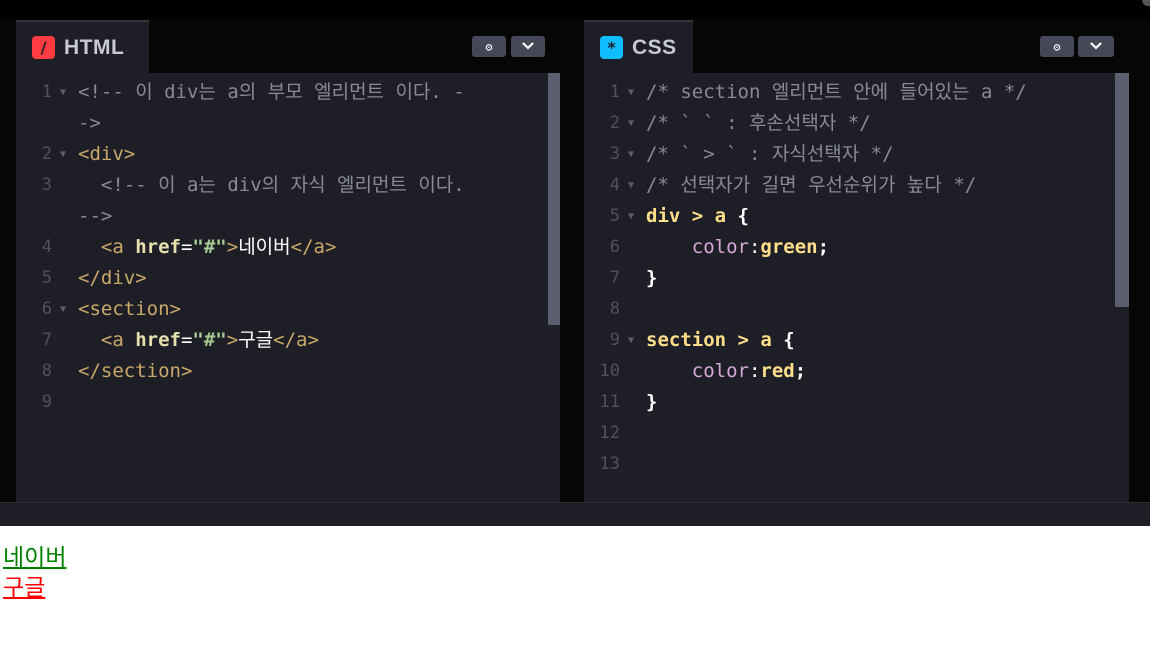  I want to click on code-line: 8 </section>, so click(288, 371).